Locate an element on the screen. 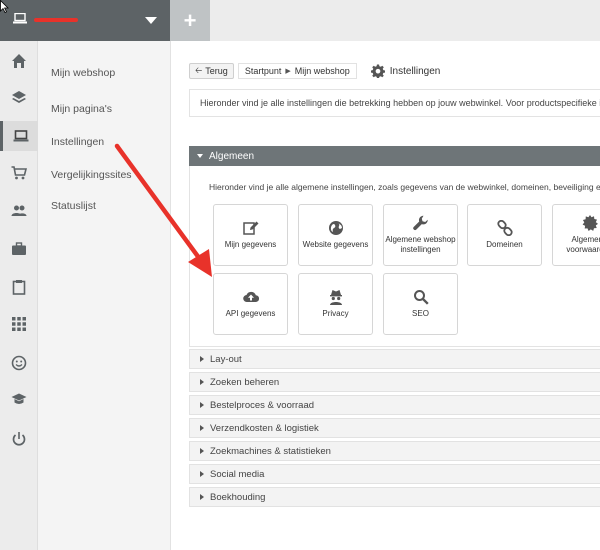 Image resolution: width=600 pixels, height=550 pixels. briefcase-icon is located at coordinates (19, 248).